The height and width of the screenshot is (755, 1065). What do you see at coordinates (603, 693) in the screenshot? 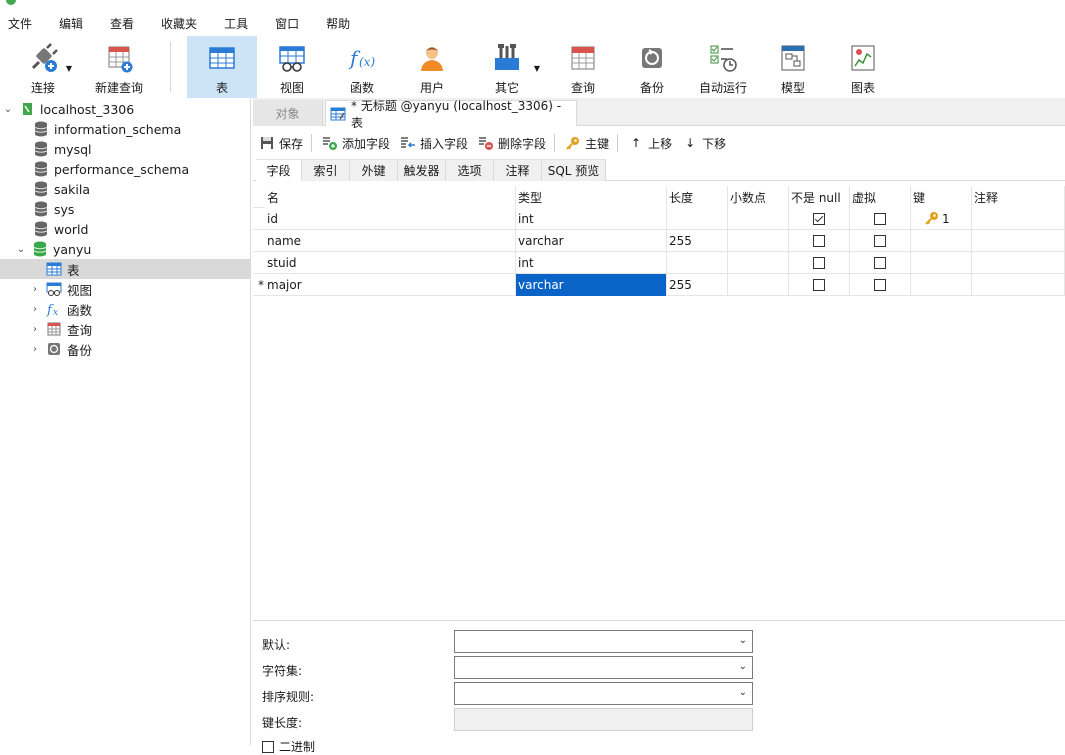
I see `collation-select: ⌄` at bounding box center [603, 693].